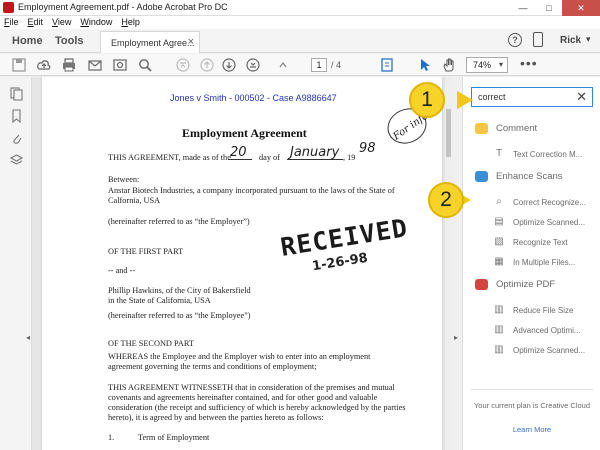 The height and width of the screenshot is (450, 600). I want to click on enhance-scans-icon, so click(481, 176).